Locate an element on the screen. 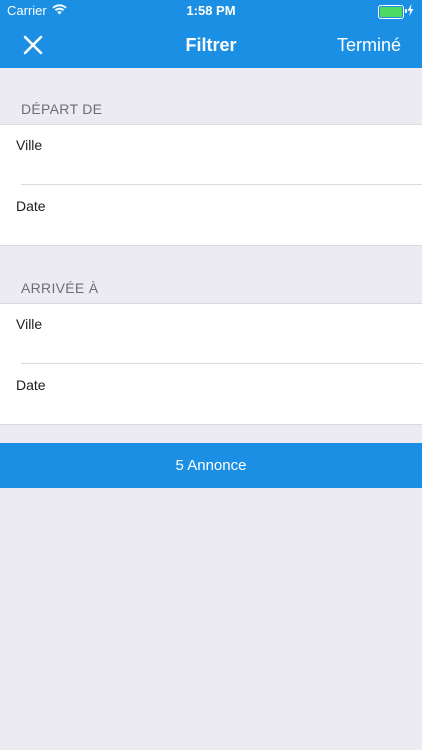  arrival-date-field: Date is located at coordinates (211, 395).